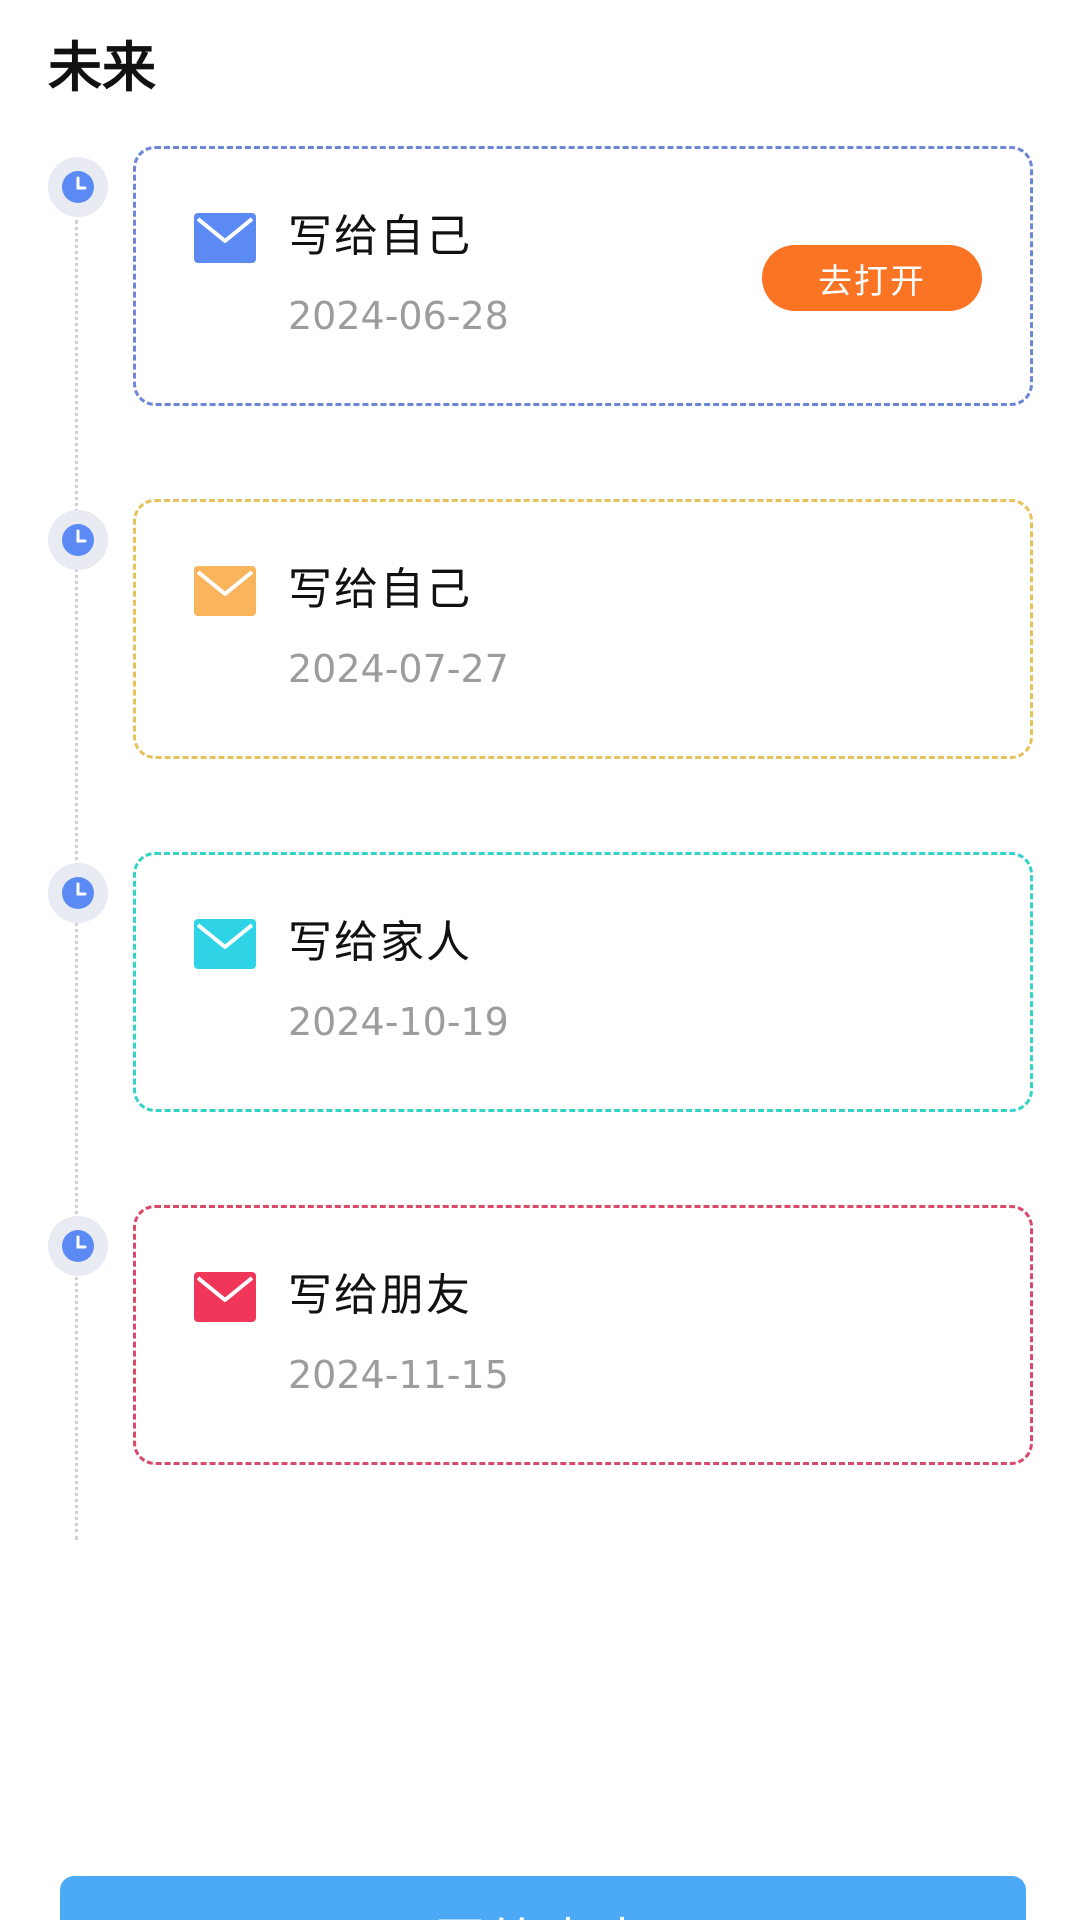 Image resolution: width=1080 pixels, height=1920 pixels. What do you see at coordinates (102, 67) in the screenshot?
I see `page-title: 未来` at bounding box center [102, 67].